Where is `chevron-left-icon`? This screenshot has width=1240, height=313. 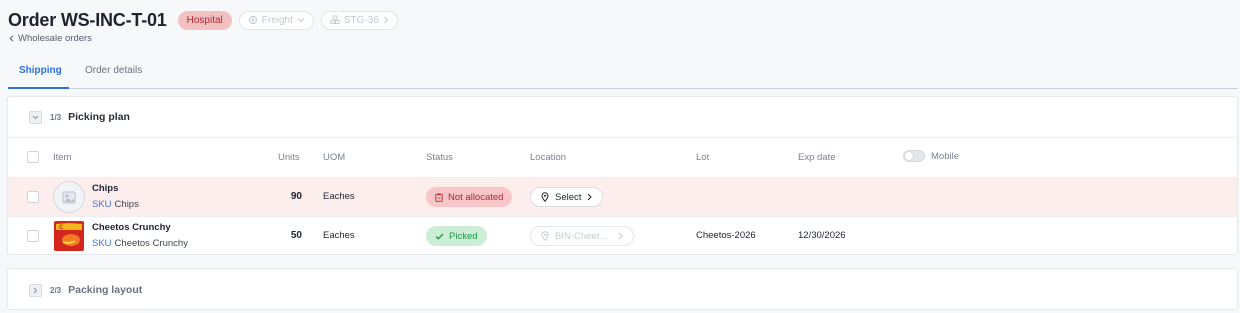
chevron-left-icon is located at coordinates (11, 38).